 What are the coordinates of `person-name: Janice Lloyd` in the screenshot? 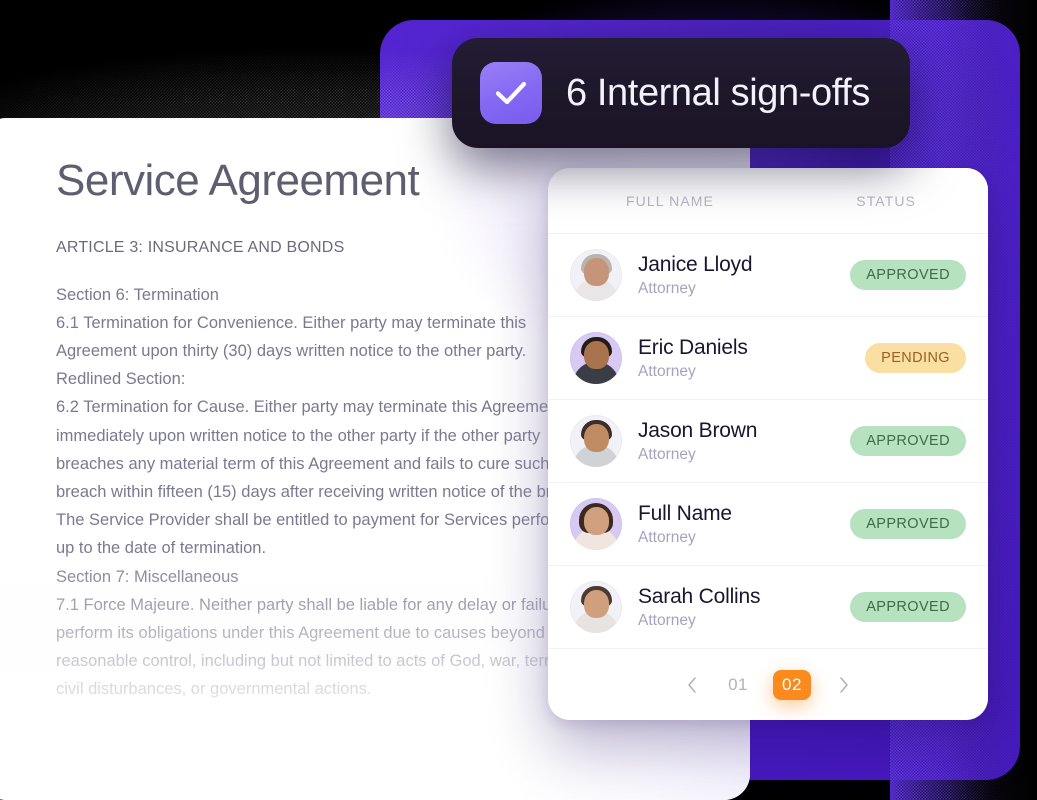 It's located at (695, 264).